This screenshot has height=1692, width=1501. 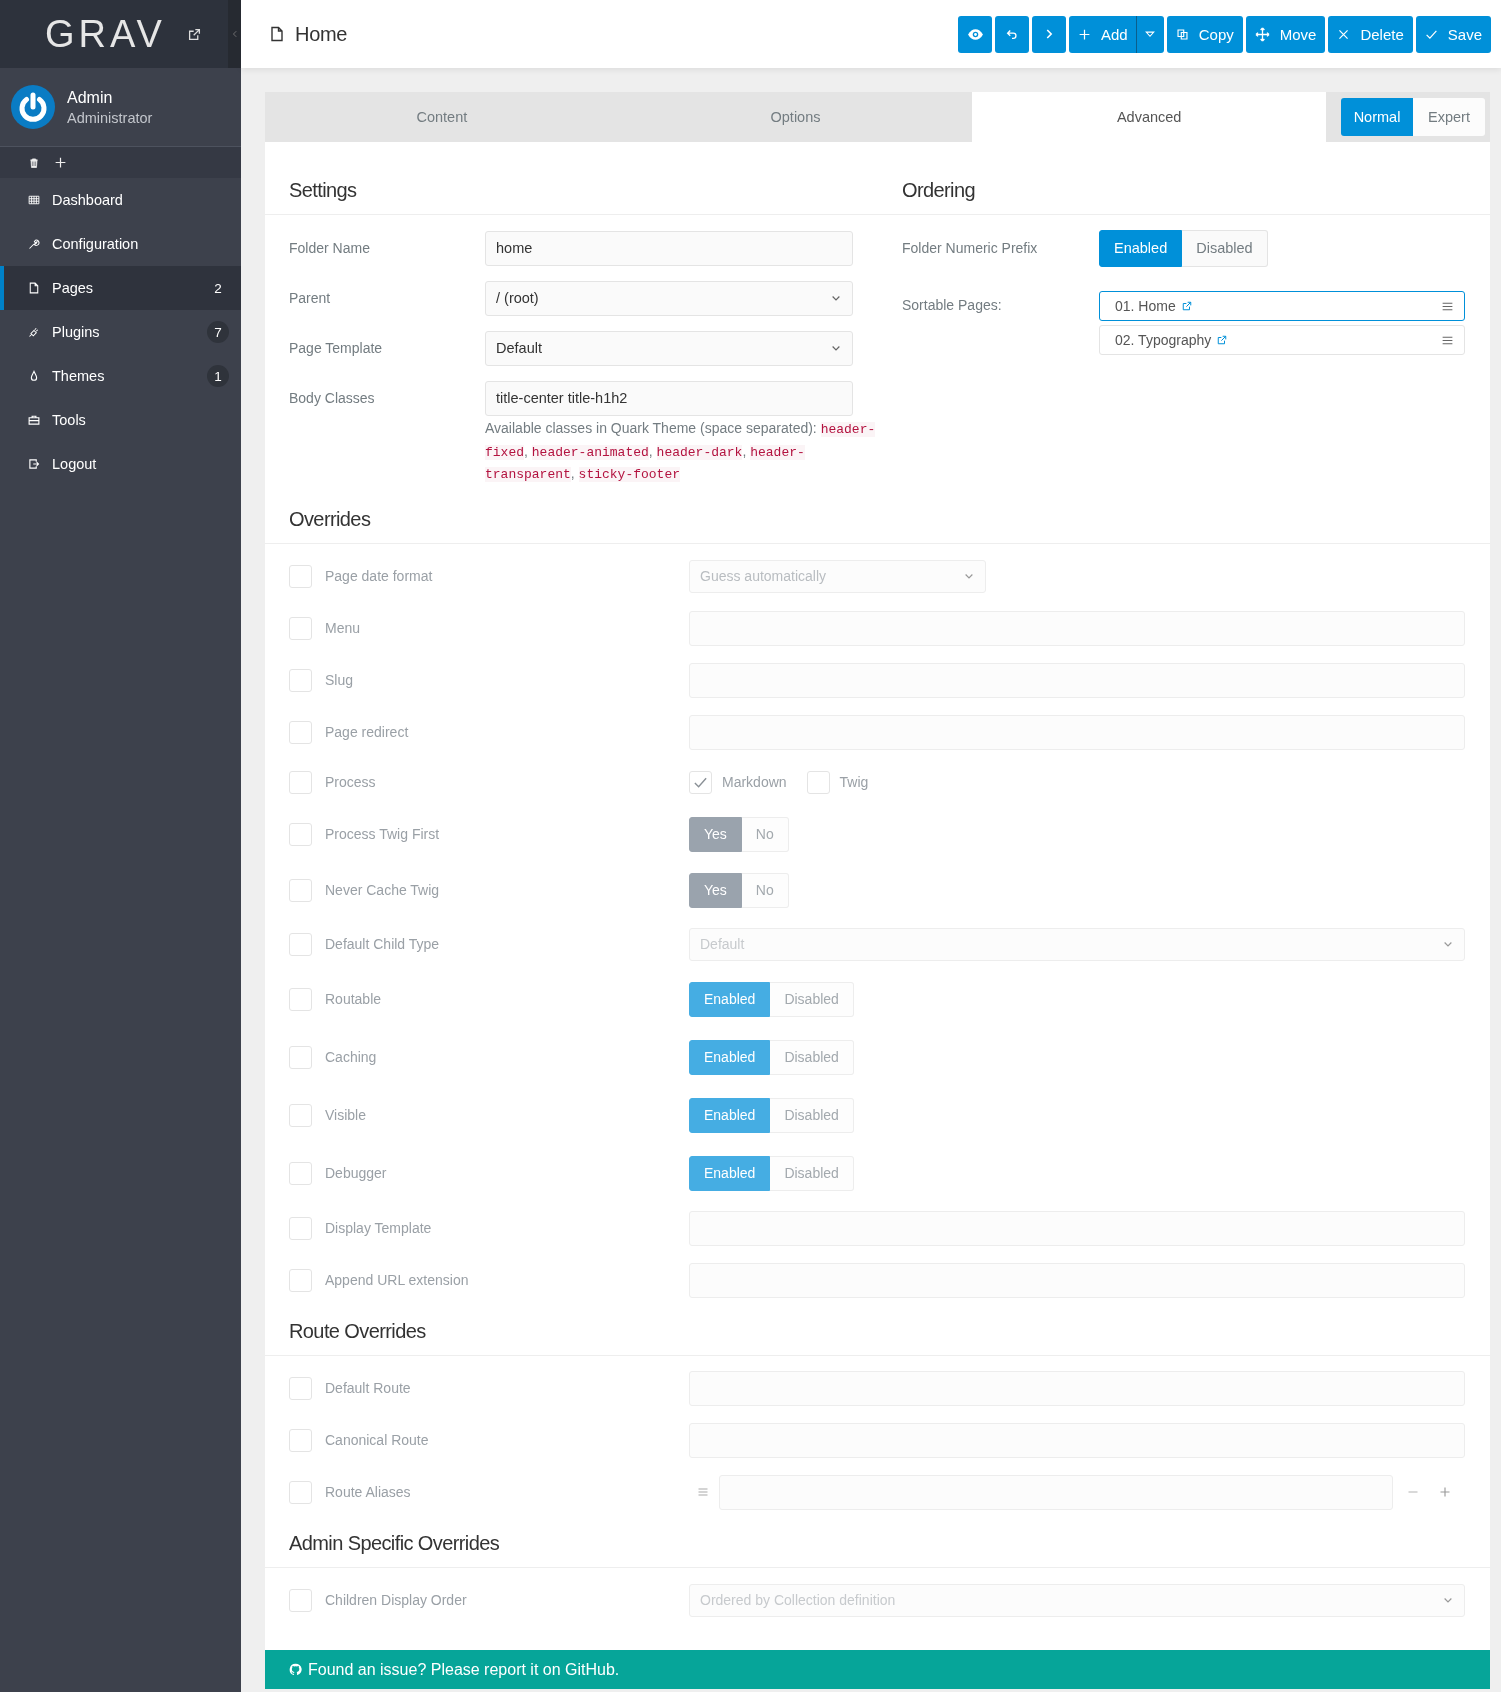 I want to click on field-label: Display Template, so click(x=379, y=1228).